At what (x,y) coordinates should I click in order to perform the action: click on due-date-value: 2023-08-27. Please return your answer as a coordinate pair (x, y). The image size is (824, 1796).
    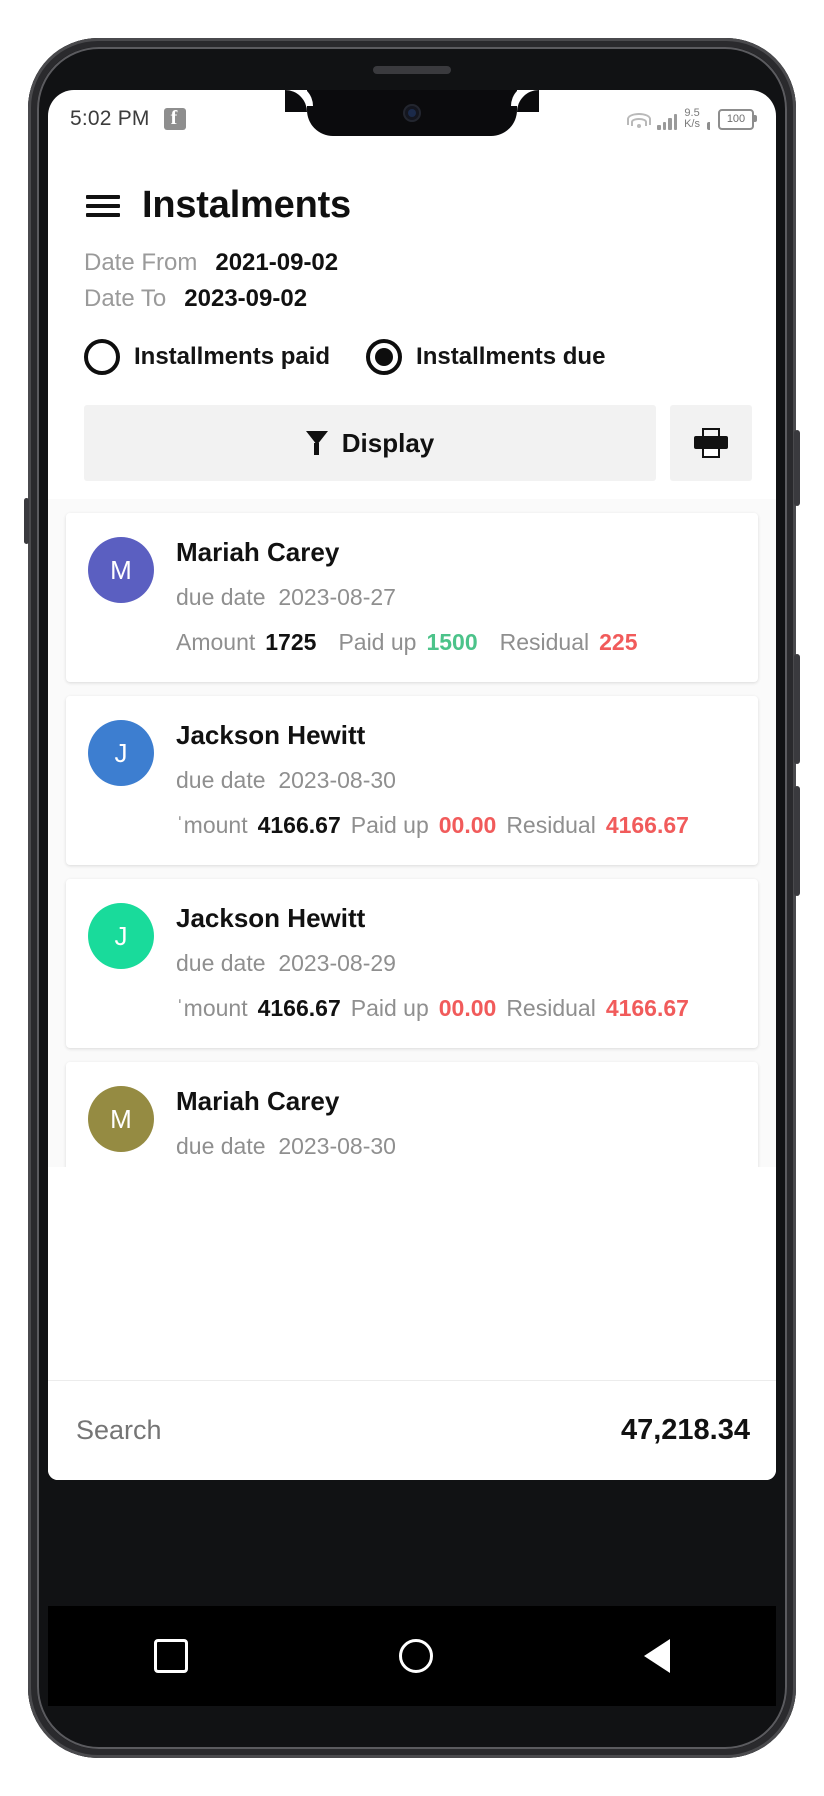
    Looking at the image, I should click on (337, 597).